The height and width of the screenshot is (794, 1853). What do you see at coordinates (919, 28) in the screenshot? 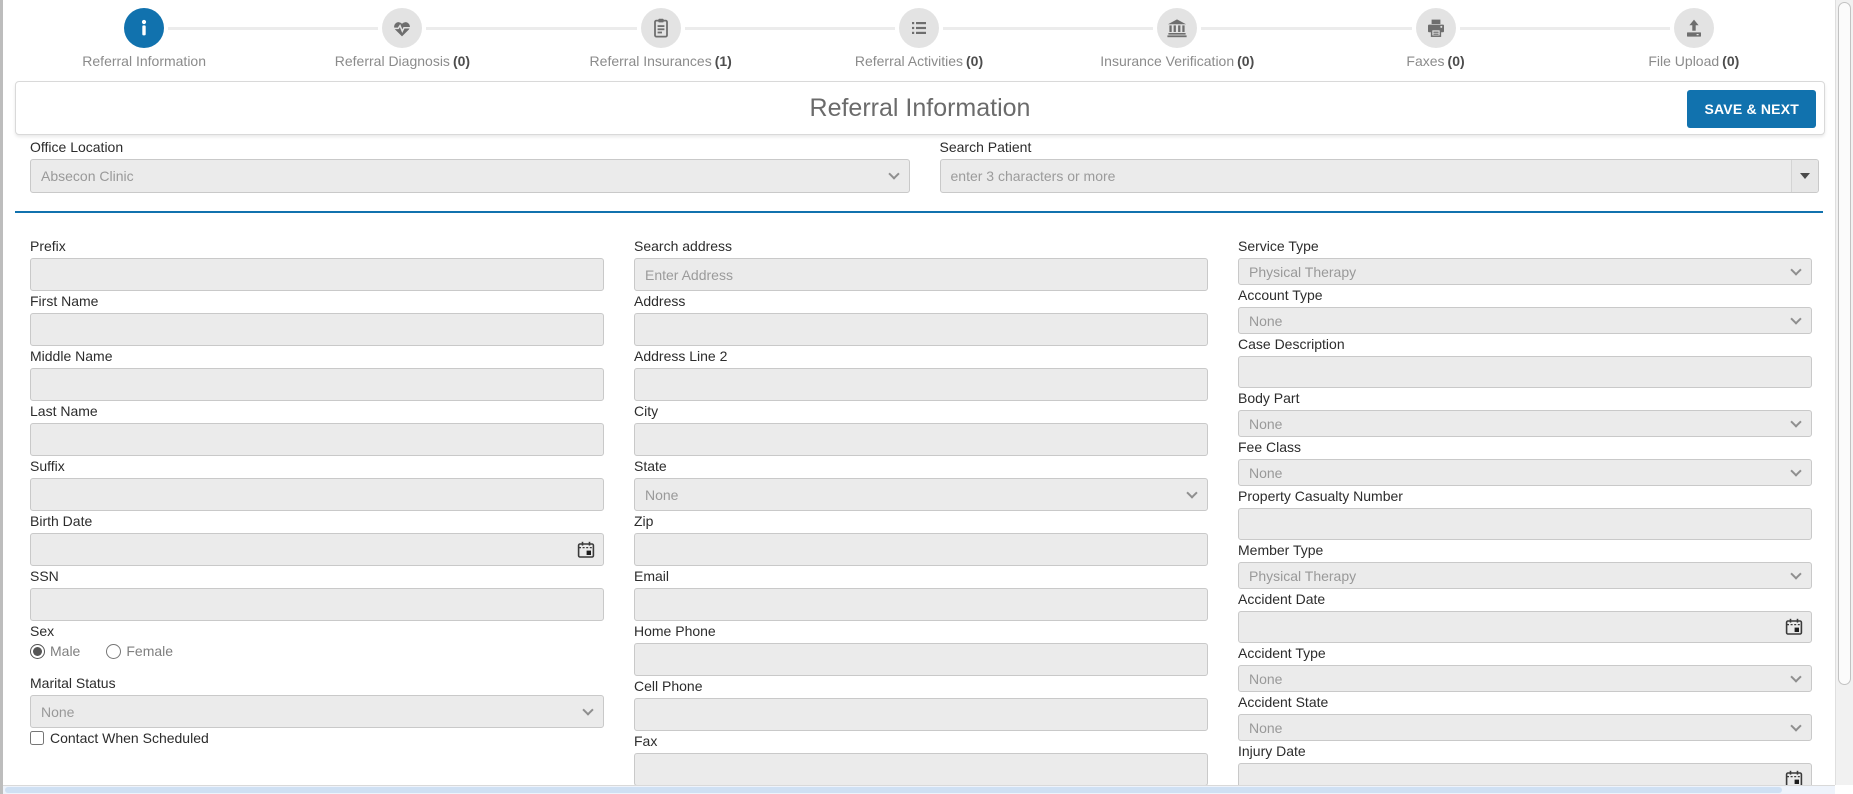
I see `activities-icon` at bounding box center [919, 28].